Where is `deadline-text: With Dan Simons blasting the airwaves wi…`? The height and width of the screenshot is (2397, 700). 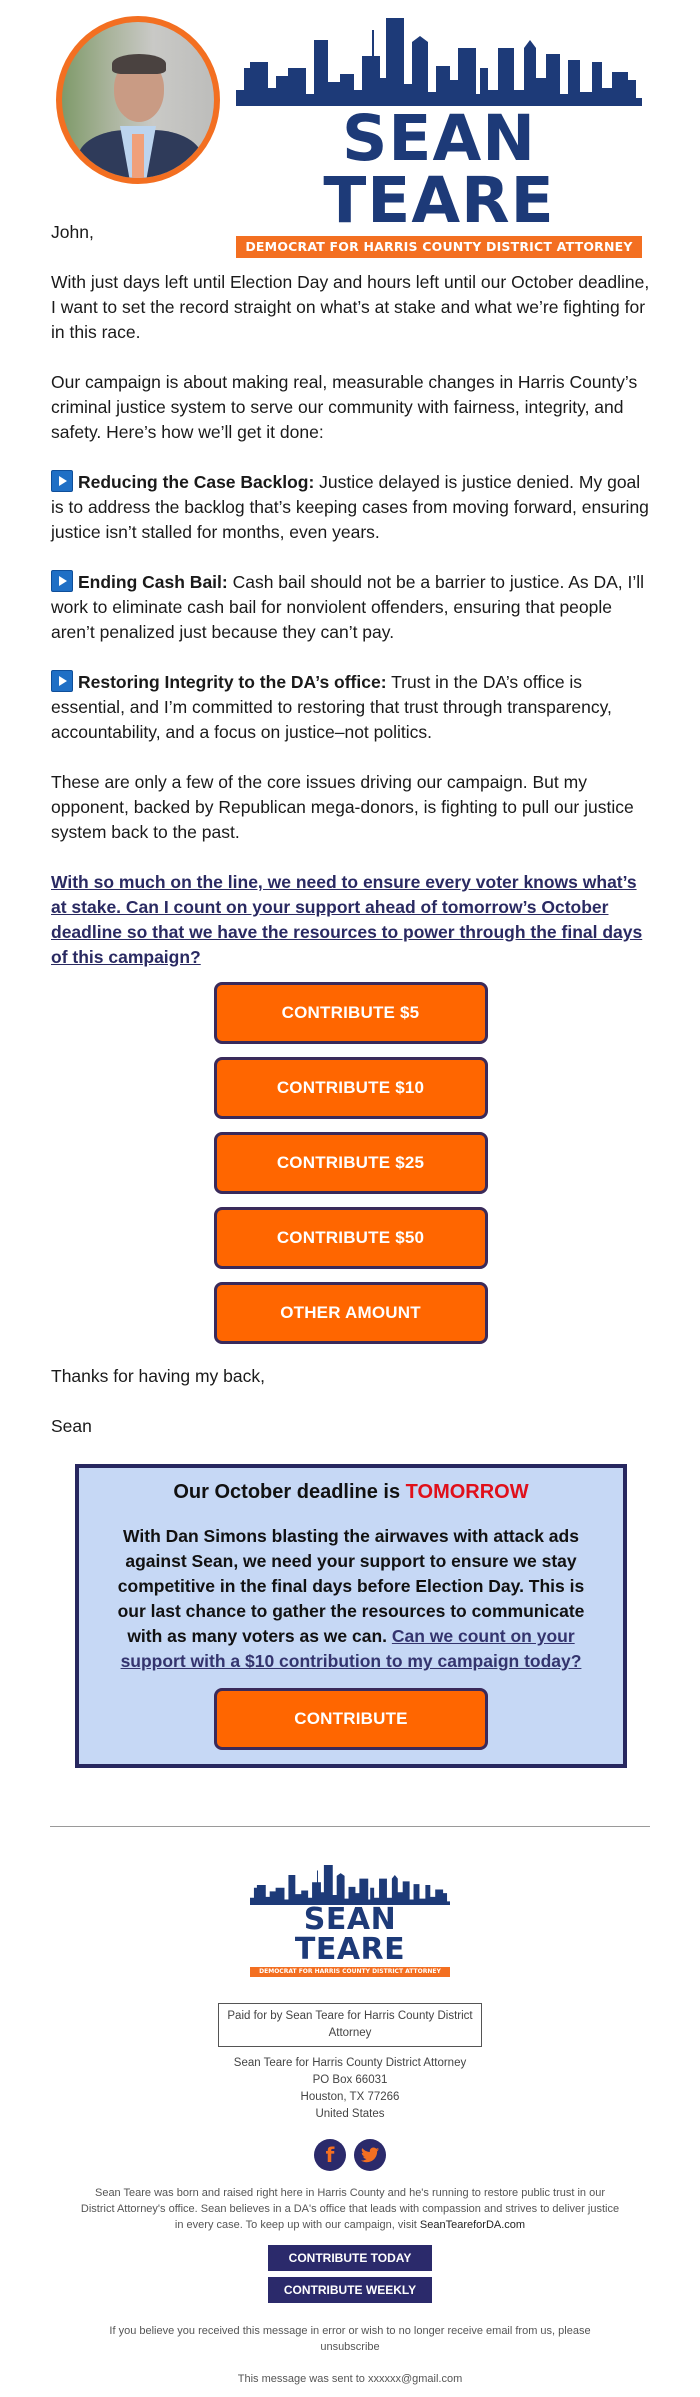 deadline-text: With Dan Simons blasting the airwaves wi… is located at coordinates (351, 1599).